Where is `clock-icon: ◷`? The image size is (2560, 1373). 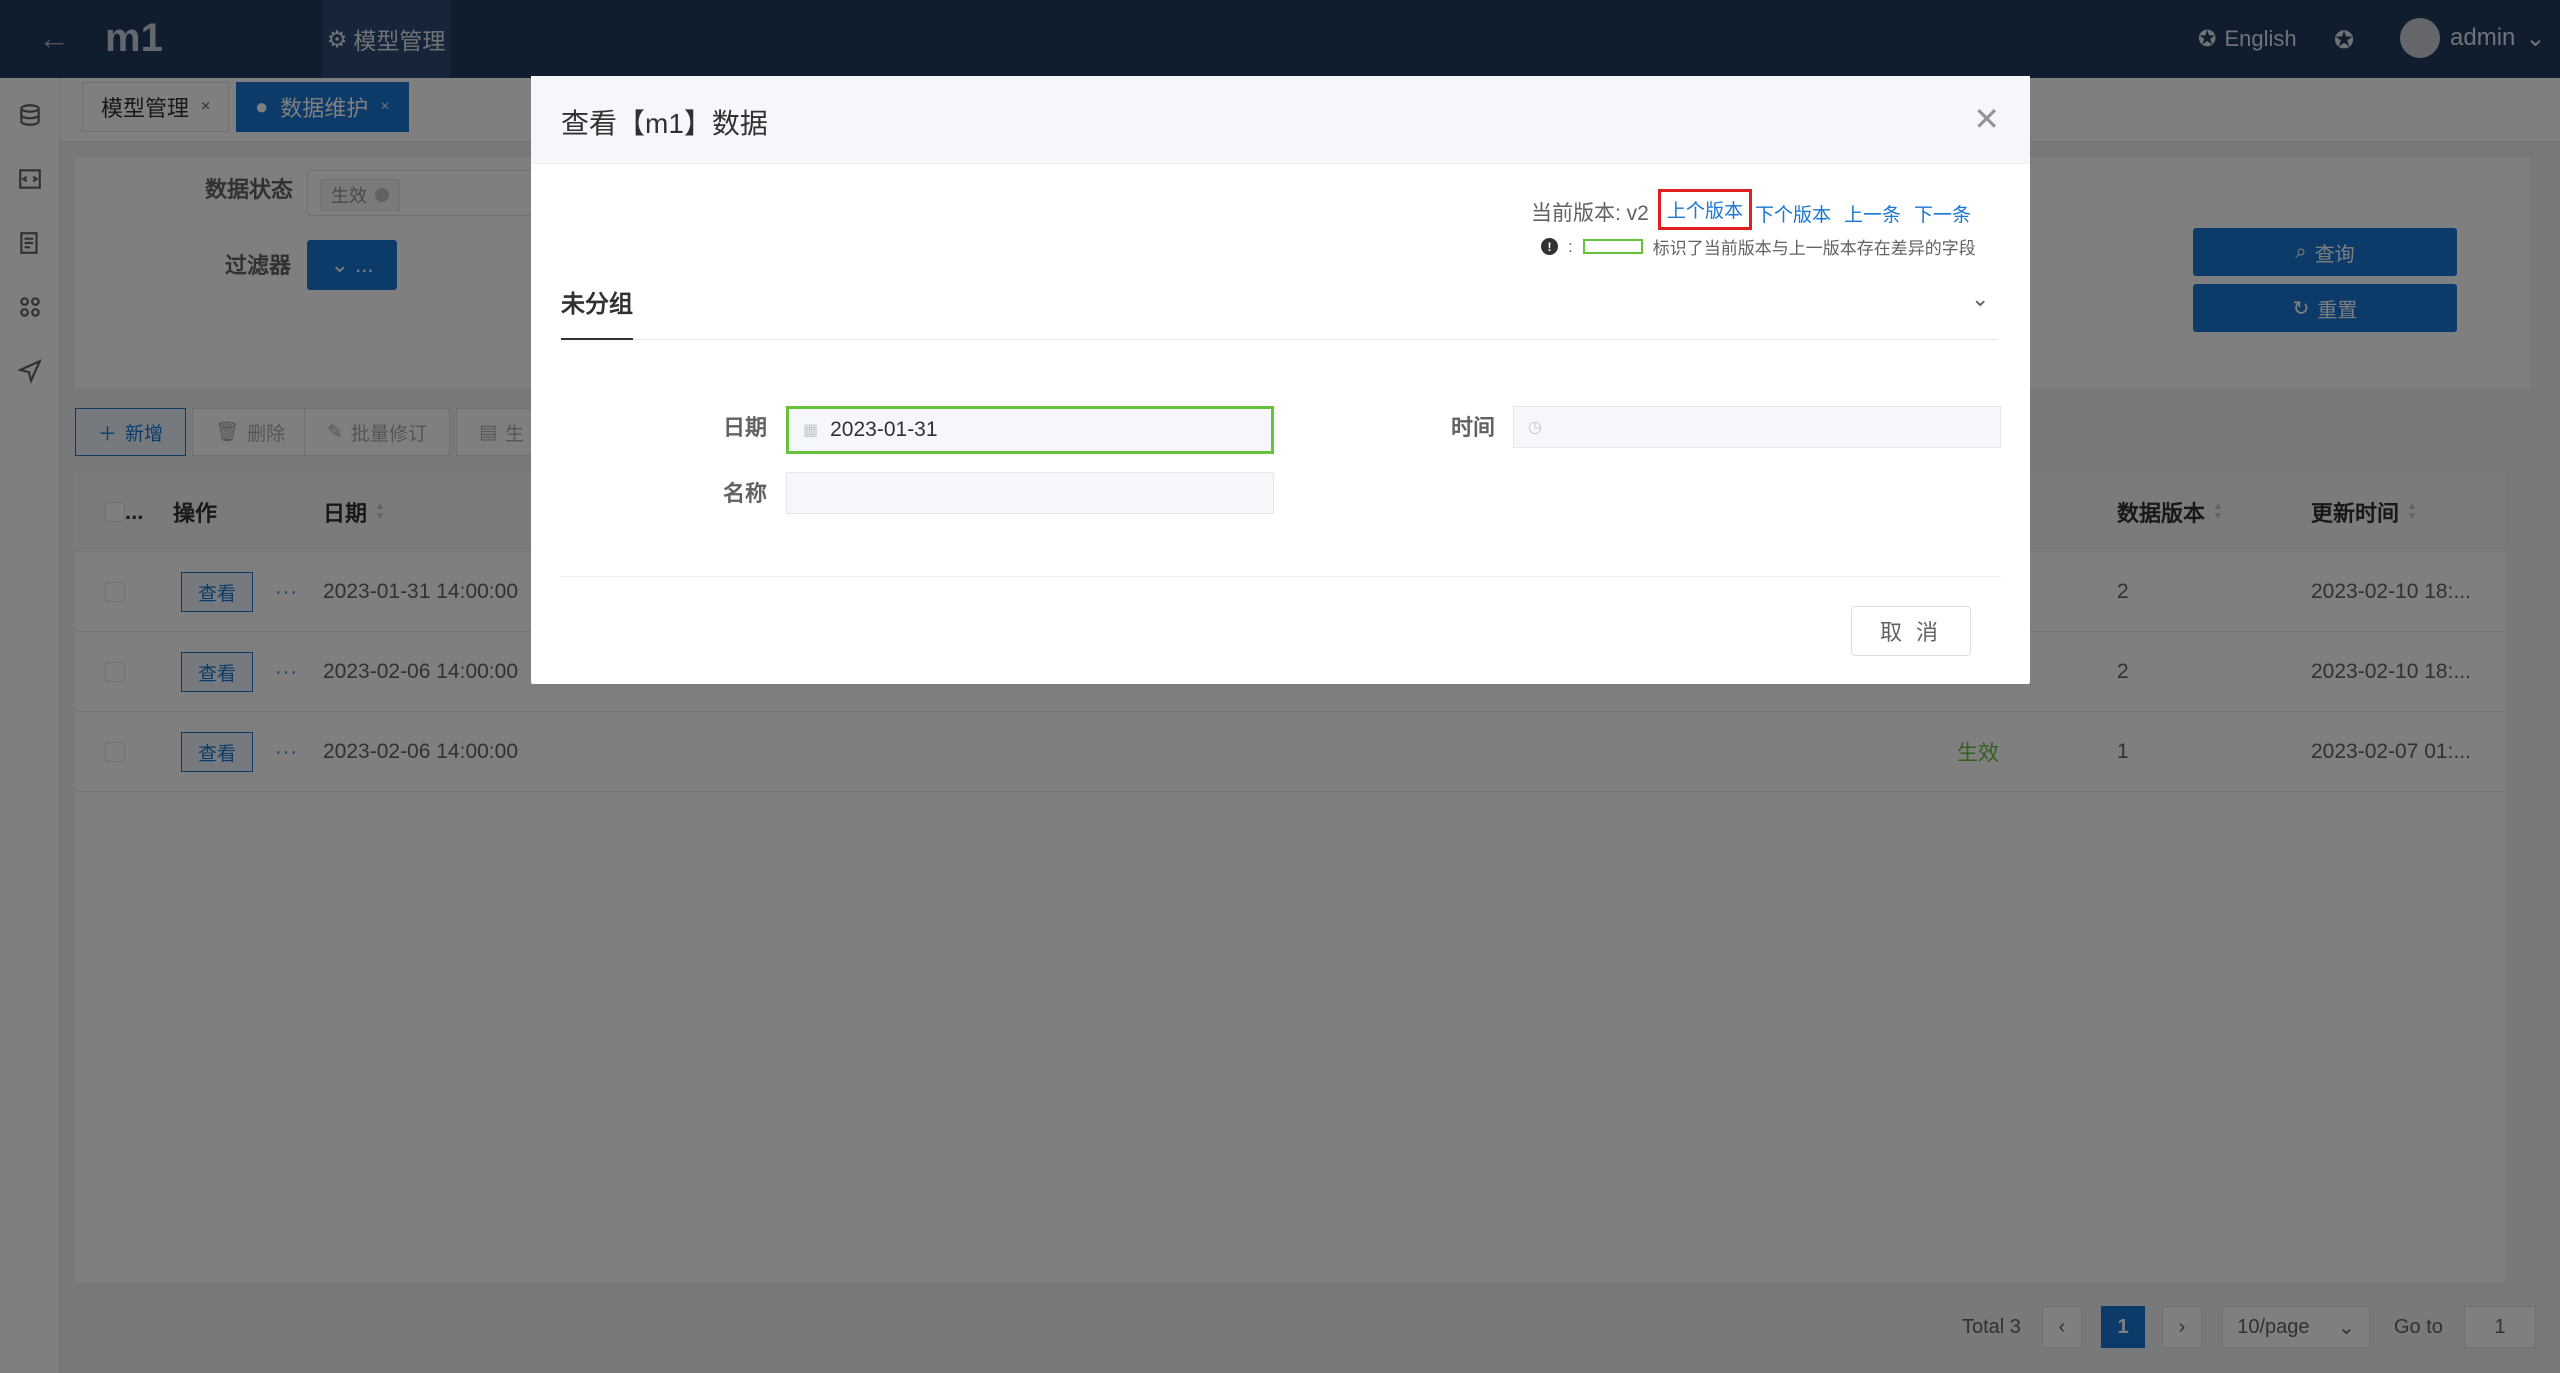 clock-icon: ◷ is located at coordinates (1535, 427).